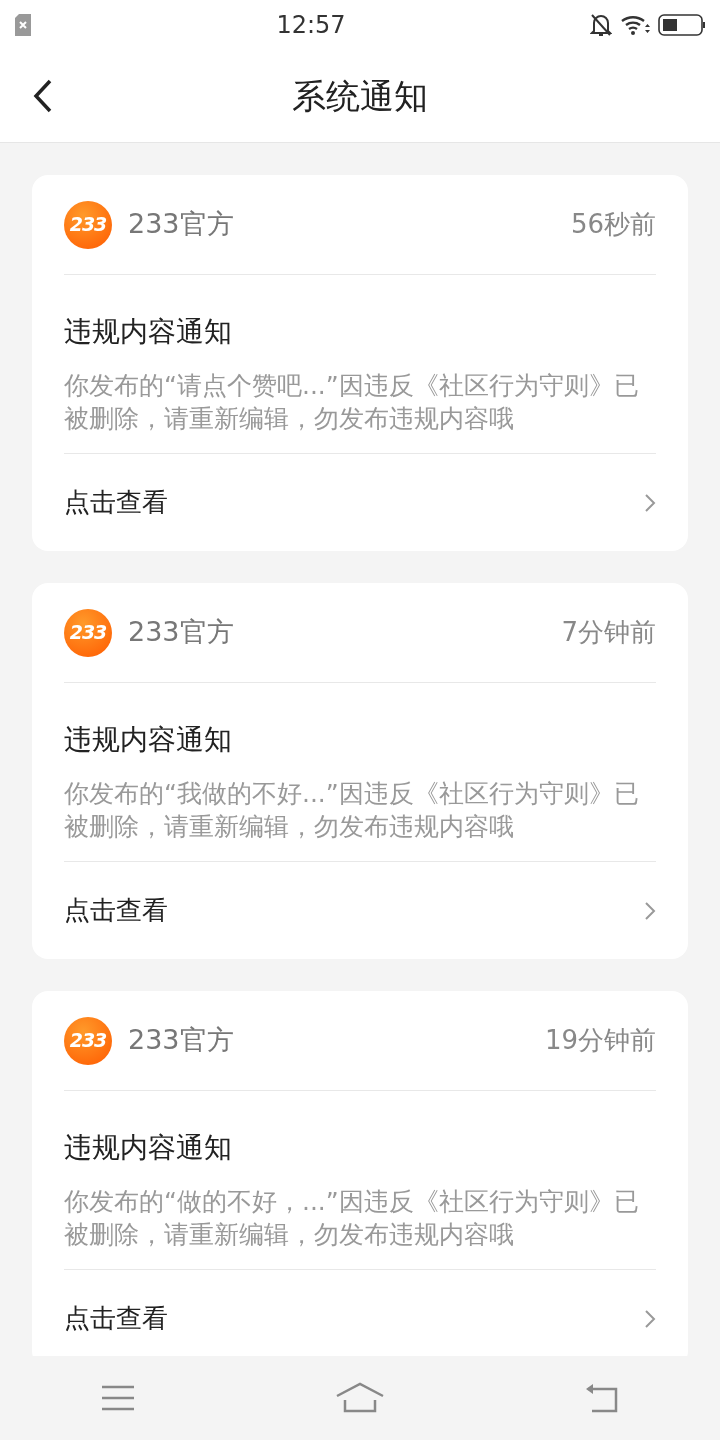 The height and width of the screenshot is (1440, 720). What do you see at coordinates (360, 1227) in the screenshot?
I see `notification-message: 你发布的“做的不好，...”因违反《社区行为守则》已被删除，请重新编辑，勿发布违规内容哦` at bounding box center [360, 1227].